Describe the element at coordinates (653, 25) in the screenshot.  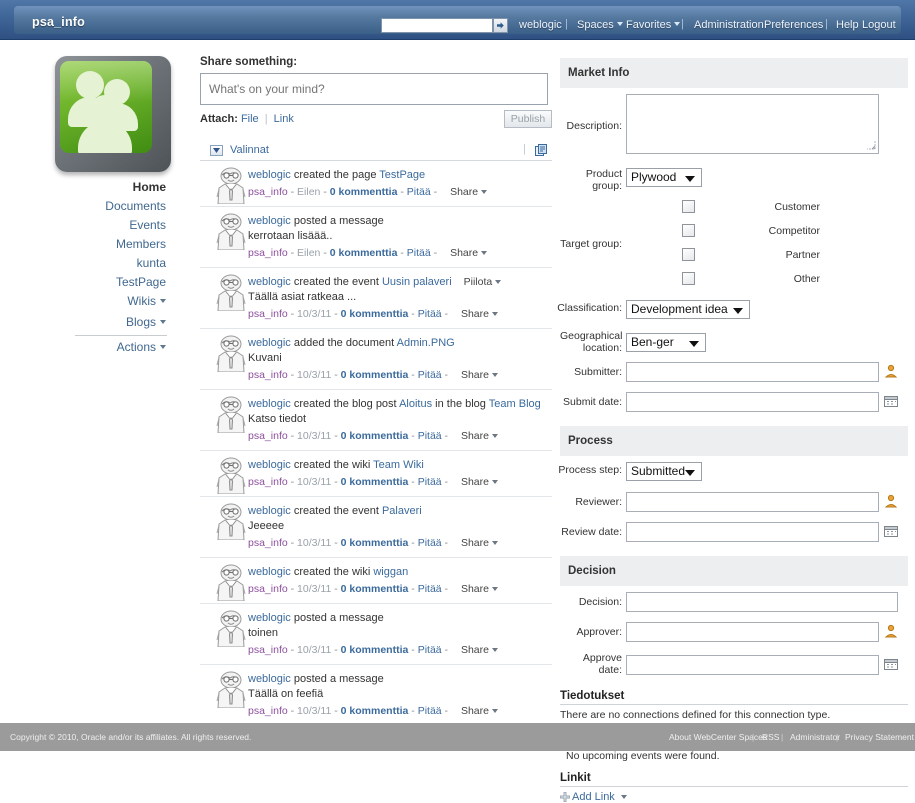
I see `top-link-favorites: Favorites` at that location.